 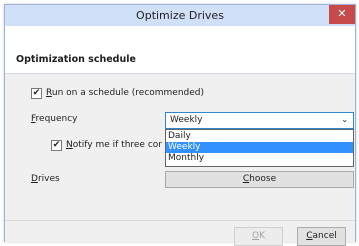 What do you see at coordinates (114, 145) in the screenshot?
I see `notify-label: Notify me if three cor` at bounding box center [114, 145].